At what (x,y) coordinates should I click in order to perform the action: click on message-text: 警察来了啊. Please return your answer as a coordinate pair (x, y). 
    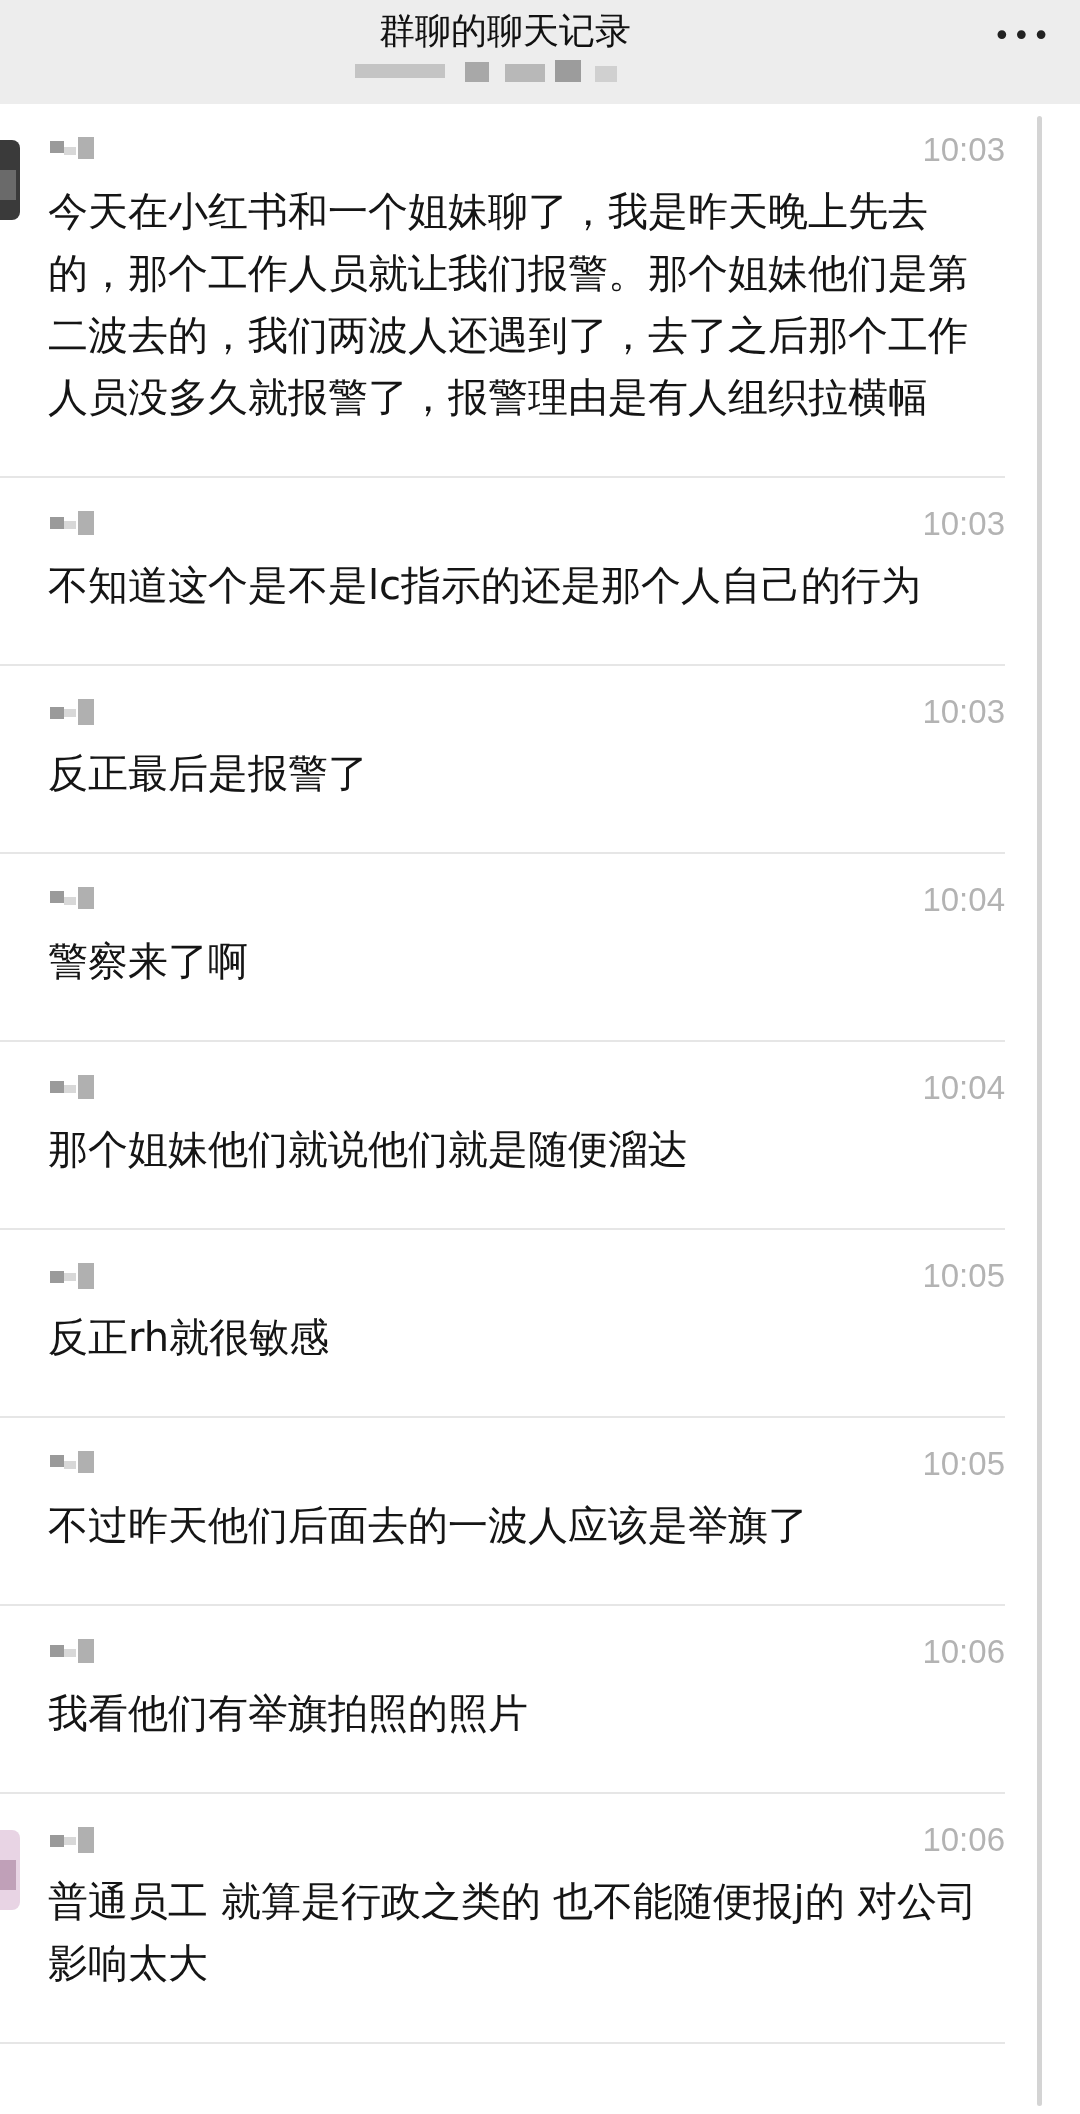
    Looking at the image, I should click on (148, 961).